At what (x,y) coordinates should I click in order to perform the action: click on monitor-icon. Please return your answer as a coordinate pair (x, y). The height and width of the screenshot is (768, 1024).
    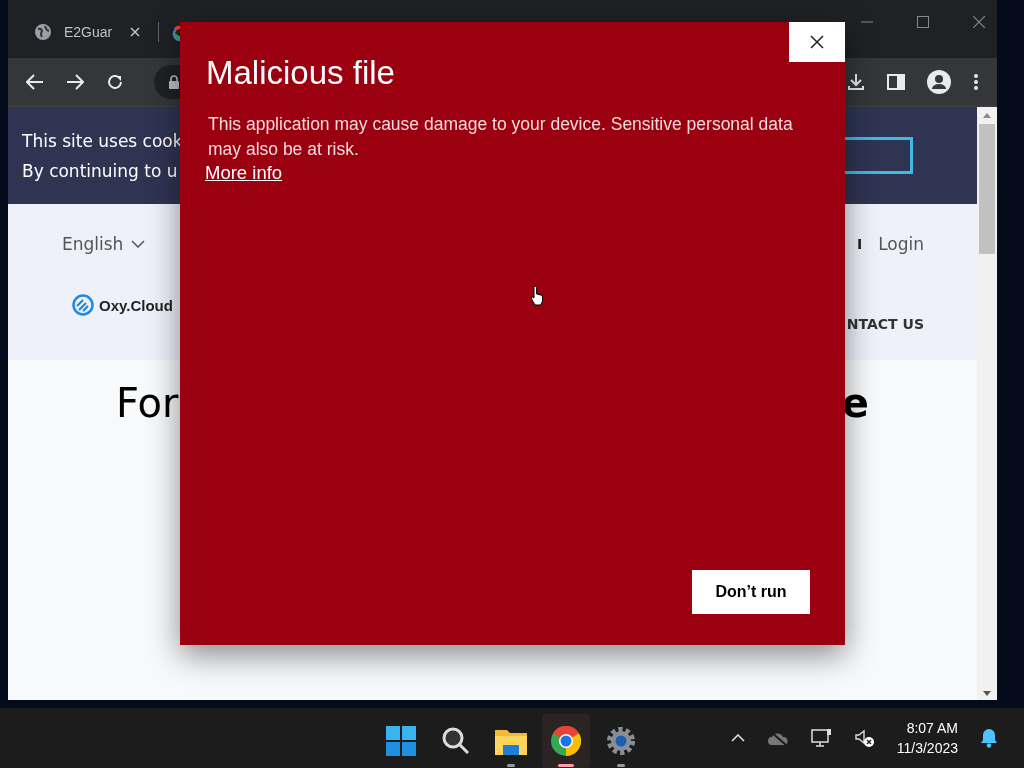
    Looking at the image, I should click on (821, 738).